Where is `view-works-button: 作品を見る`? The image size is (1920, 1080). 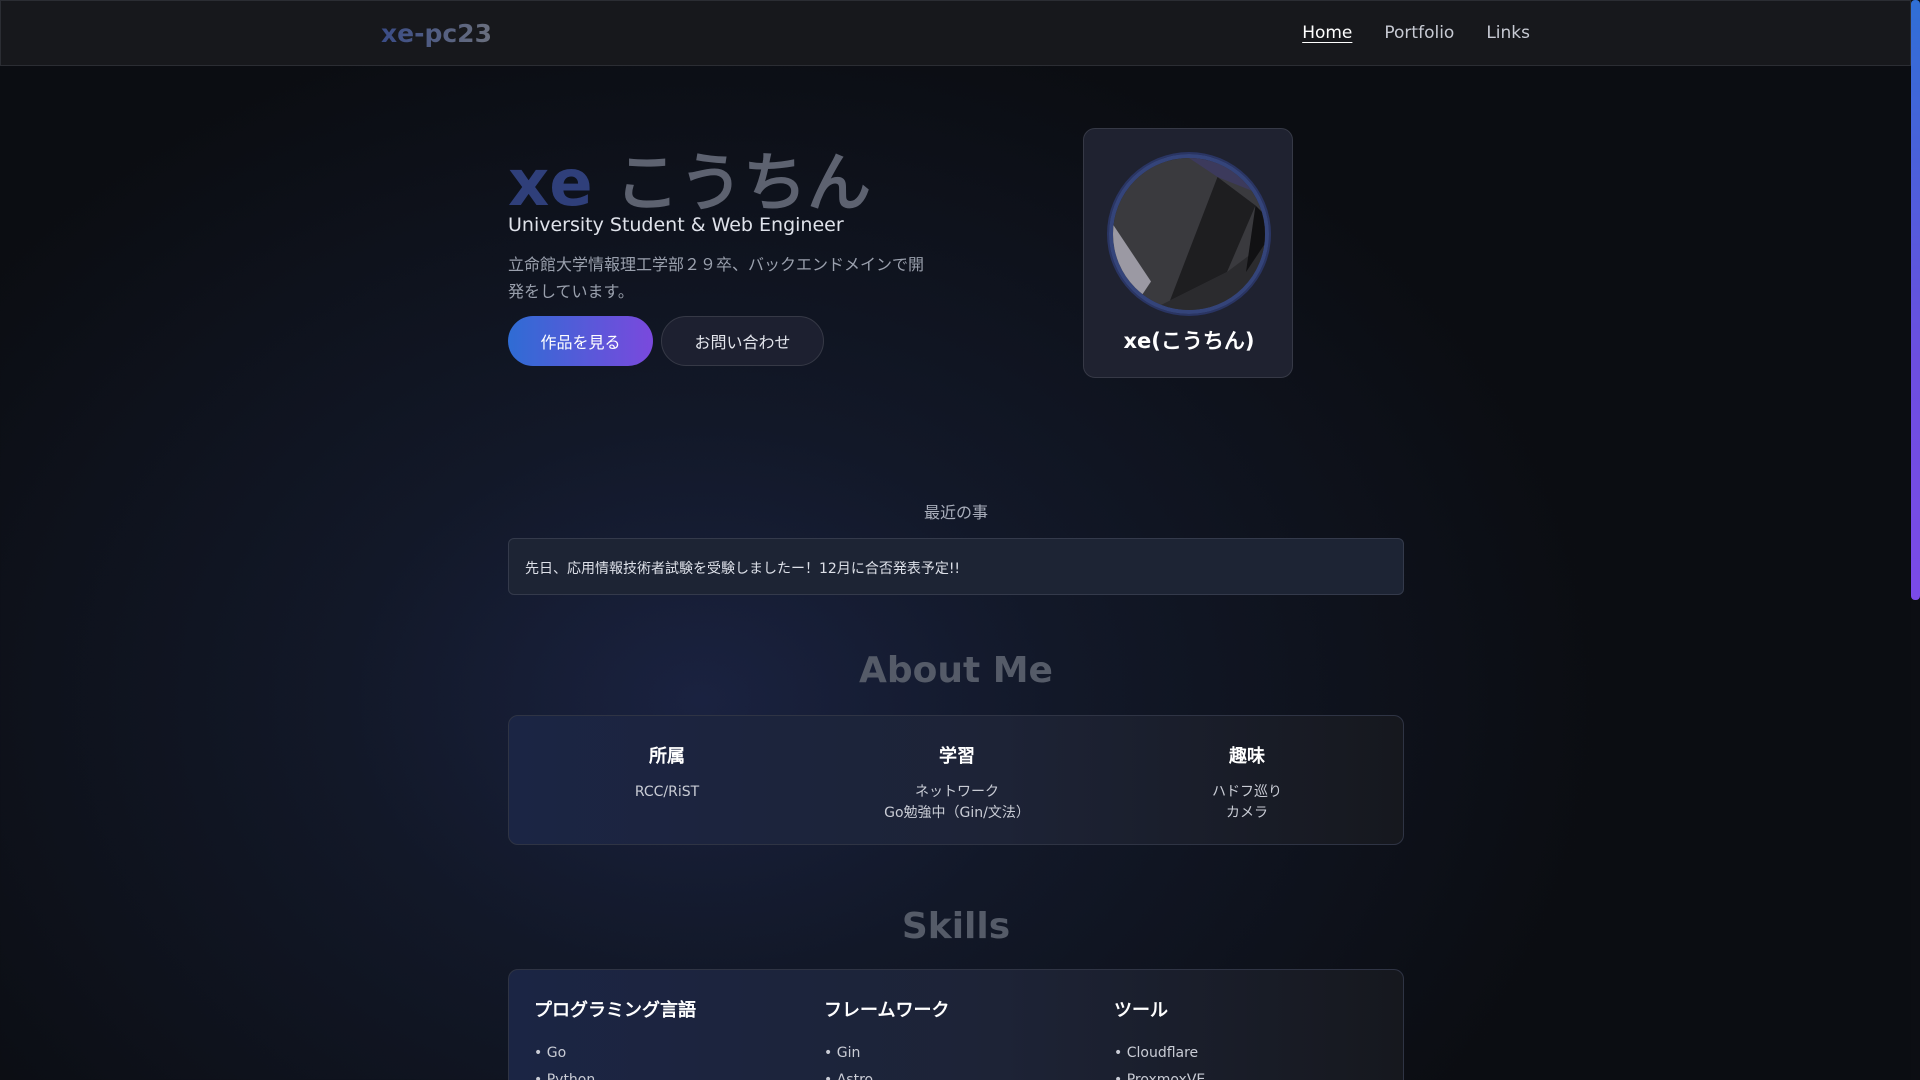 view-works-button: 作品を見る is located at coordinates (580, 341).